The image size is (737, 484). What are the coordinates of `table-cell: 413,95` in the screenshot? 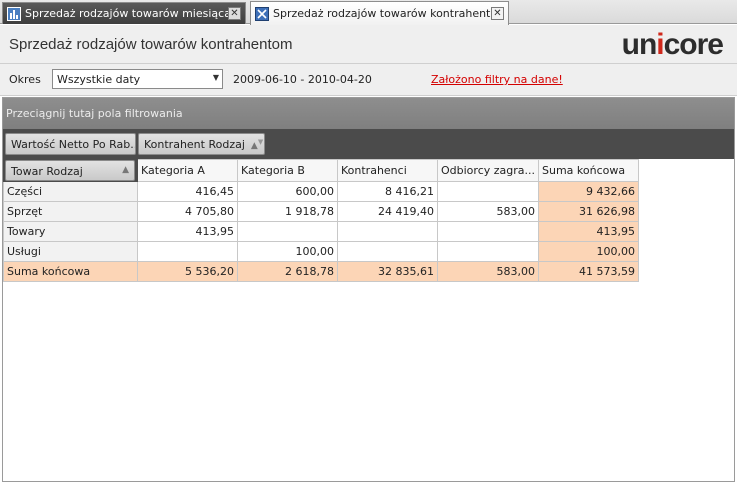 It's located at (187, 231).